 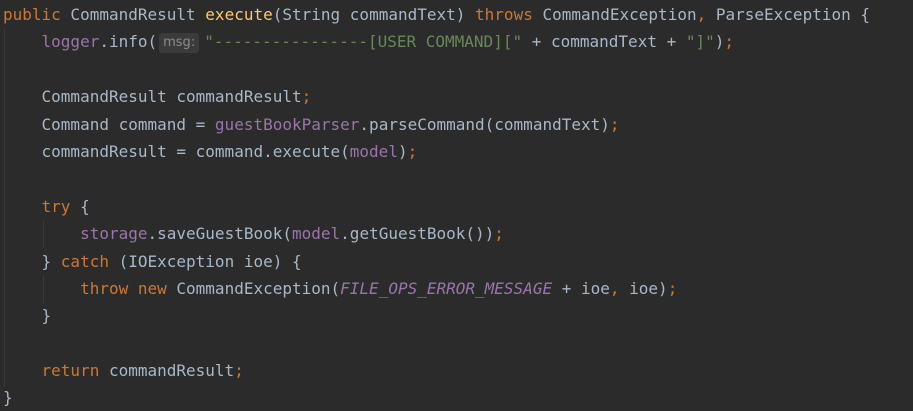 I want to click on code-token: CommandResult commandResult, so click(x=152, y=97).